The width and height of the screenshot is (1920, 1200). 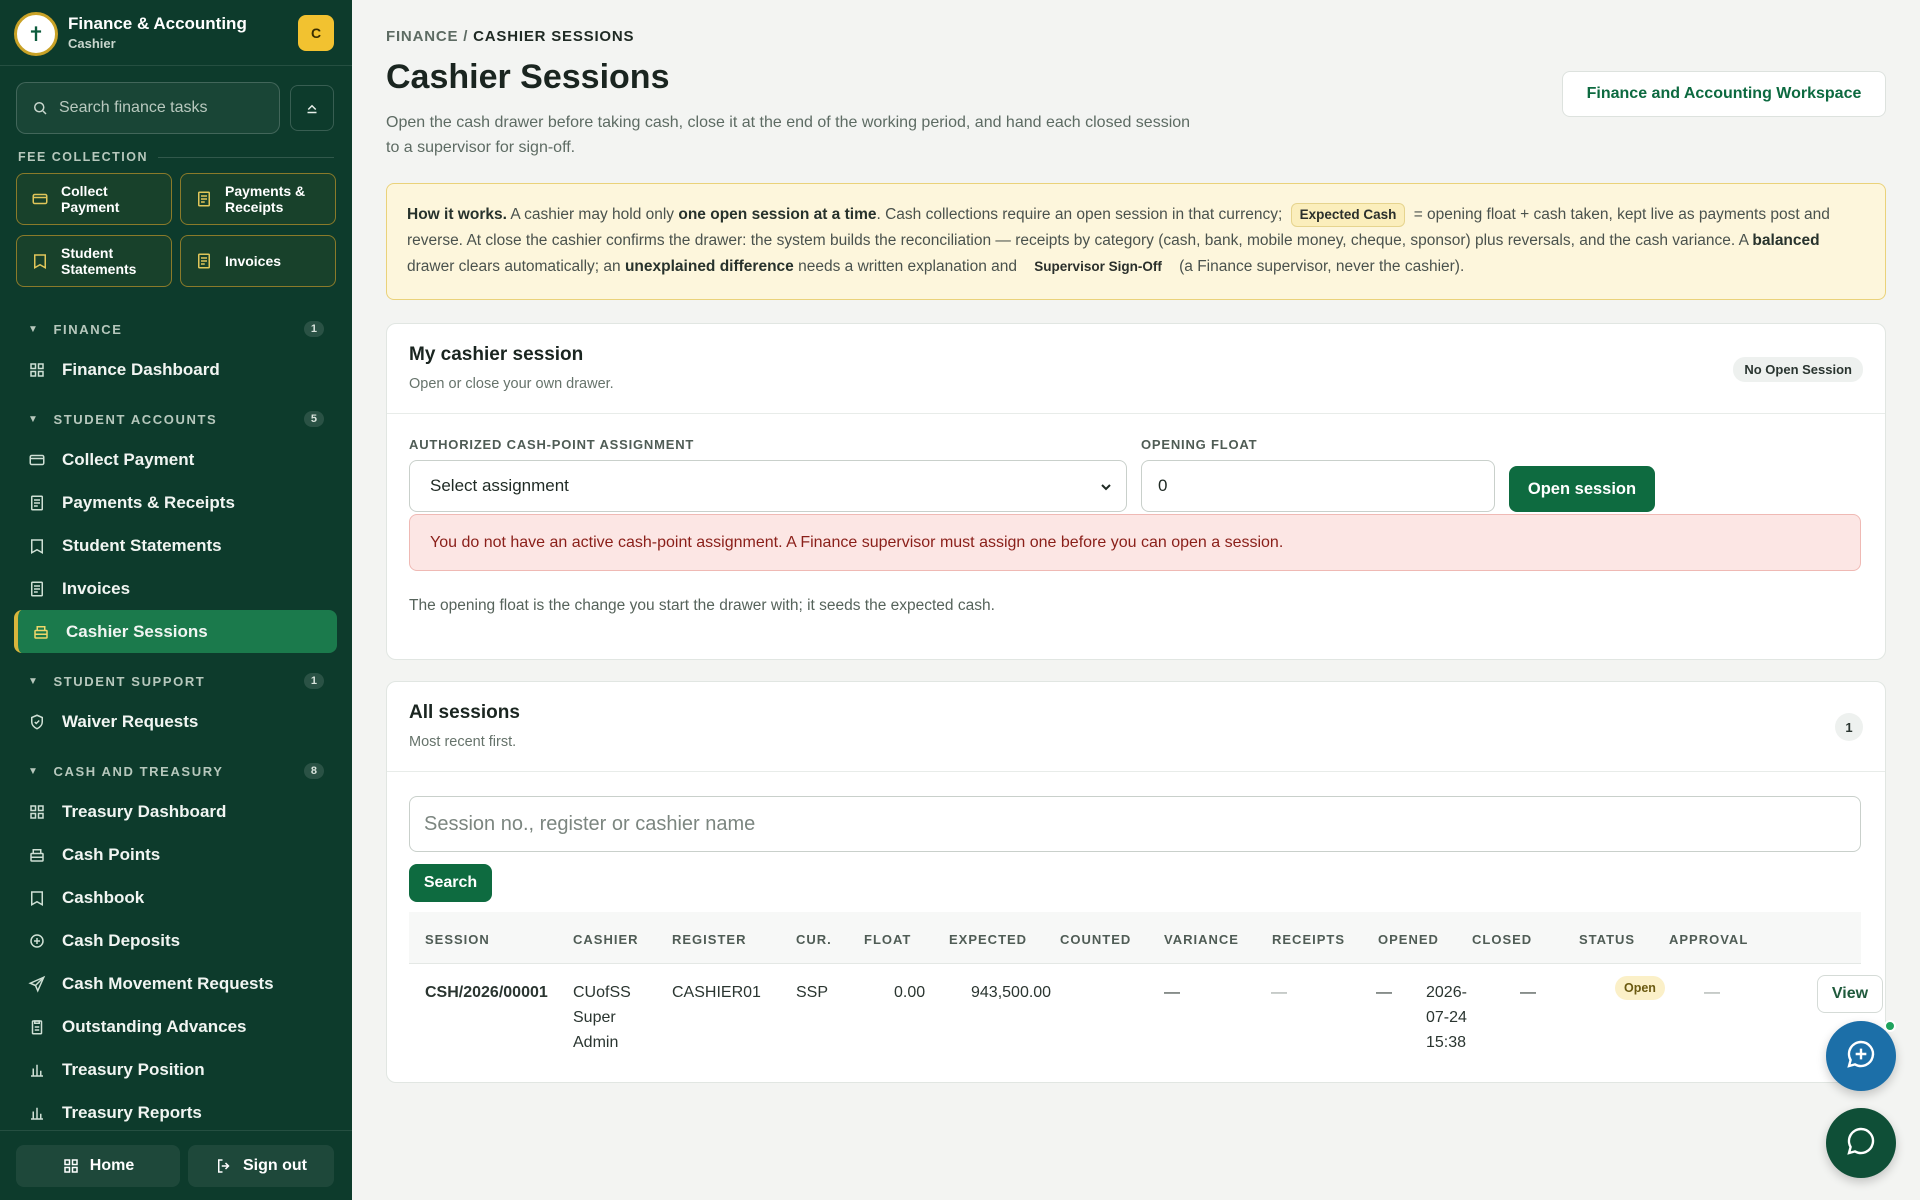 I want to click on avatar: C, so click(x=316, y=33).